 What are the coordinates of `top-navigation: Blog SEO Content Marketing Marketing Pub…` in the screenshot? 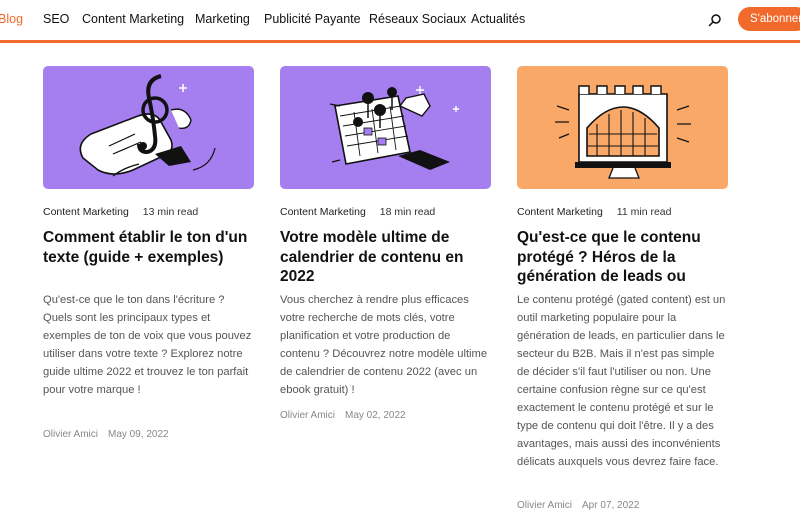 It's located at (400, 21).